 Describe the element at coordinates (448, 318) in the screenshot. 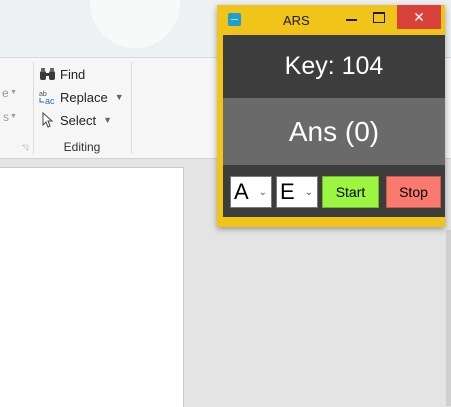

I see `scrollbar` at that location.